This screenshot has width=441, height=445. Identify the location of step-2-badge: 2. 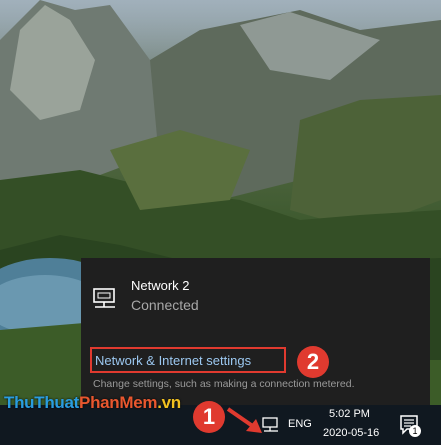
(313, 362).